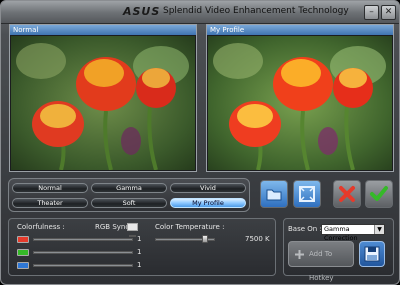 This screenshot has width=400, height=285. I want to click on panel-label: My Profile, so click(300, 30).